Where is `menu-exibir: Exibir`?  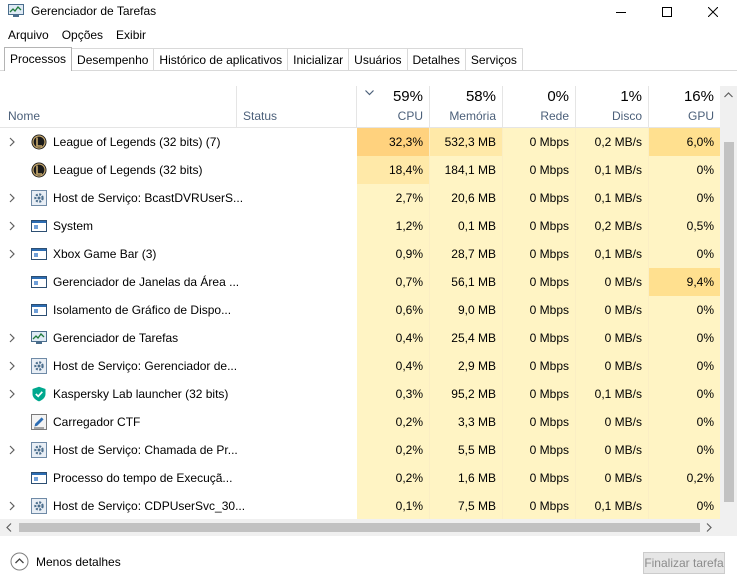
menu-exibir: Exibir is located at coordinates (131, 36).